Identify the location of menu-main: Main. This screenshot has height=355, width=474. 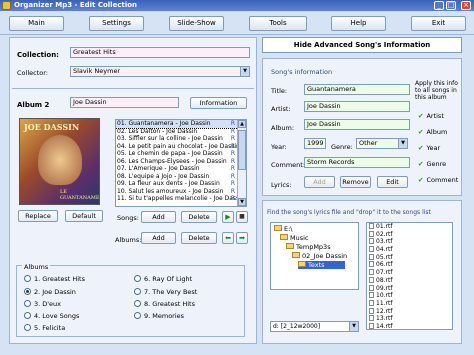
(36, 23).